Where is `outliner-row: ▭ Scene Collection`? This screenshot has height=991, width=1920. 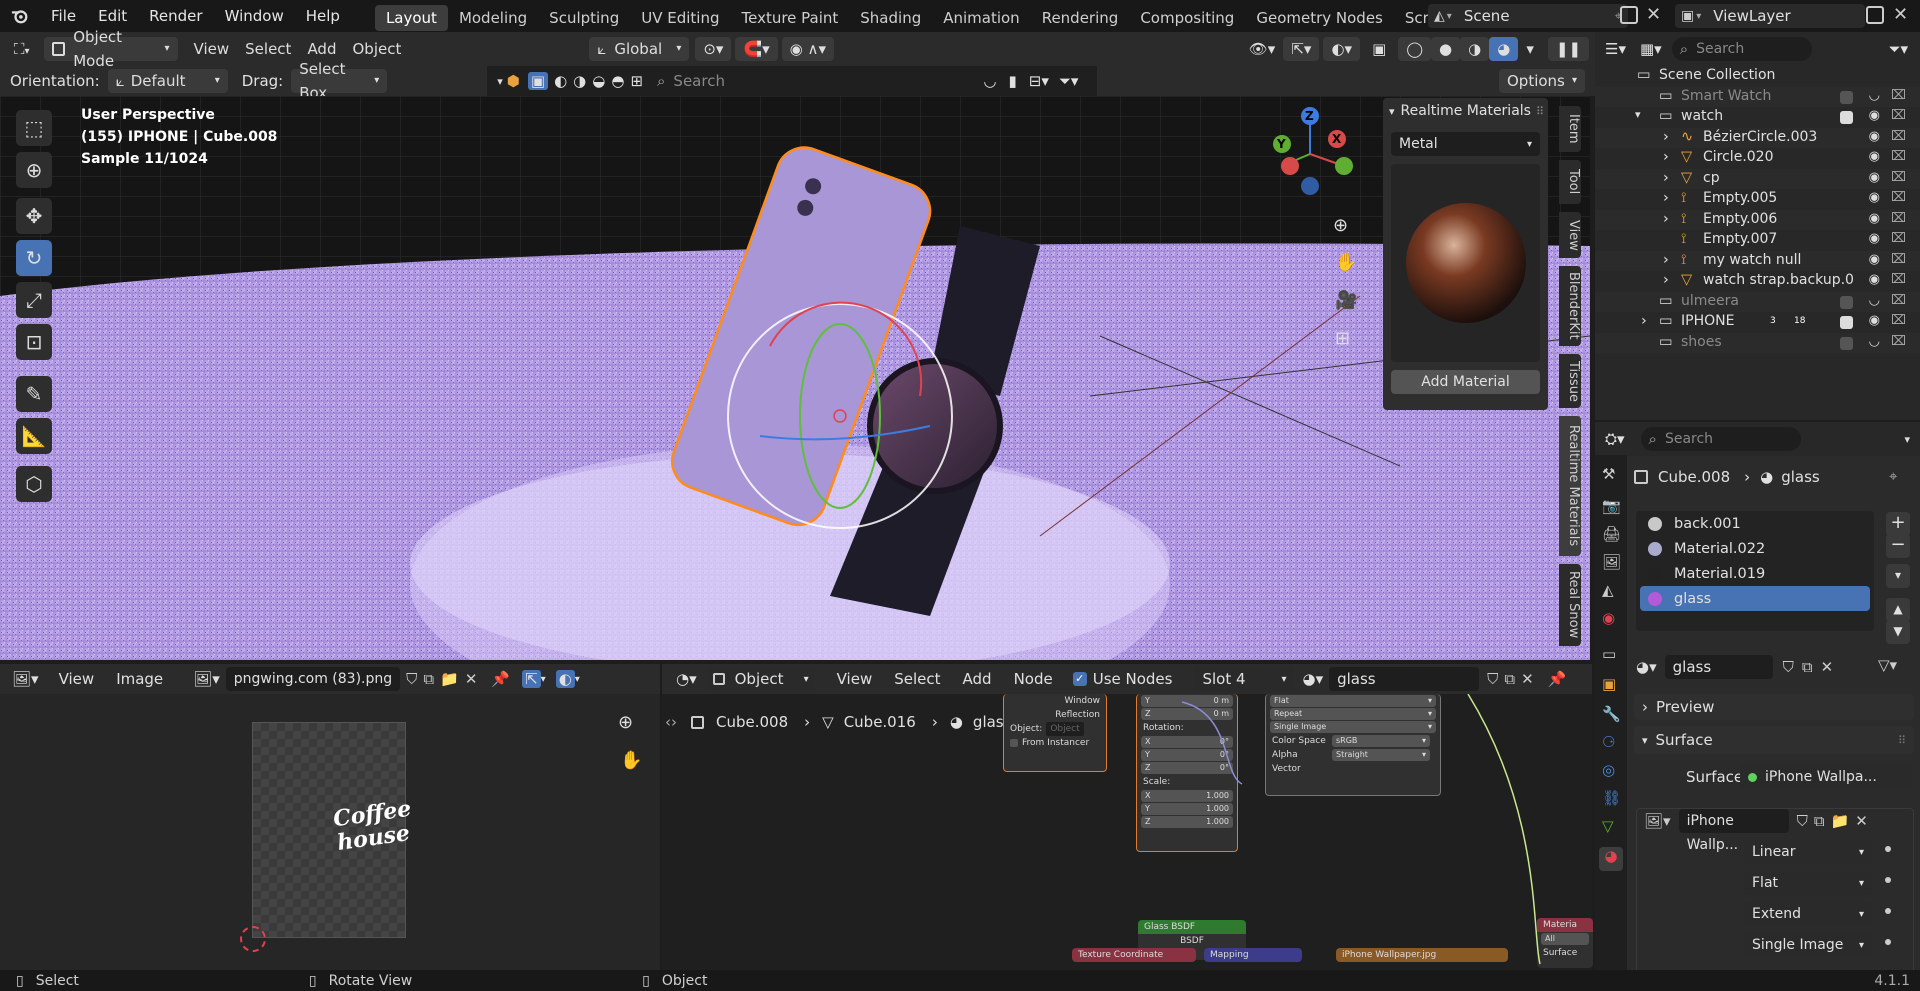
outliner-row: ▭ Scene Collection is located at coordinates (1757, 76).